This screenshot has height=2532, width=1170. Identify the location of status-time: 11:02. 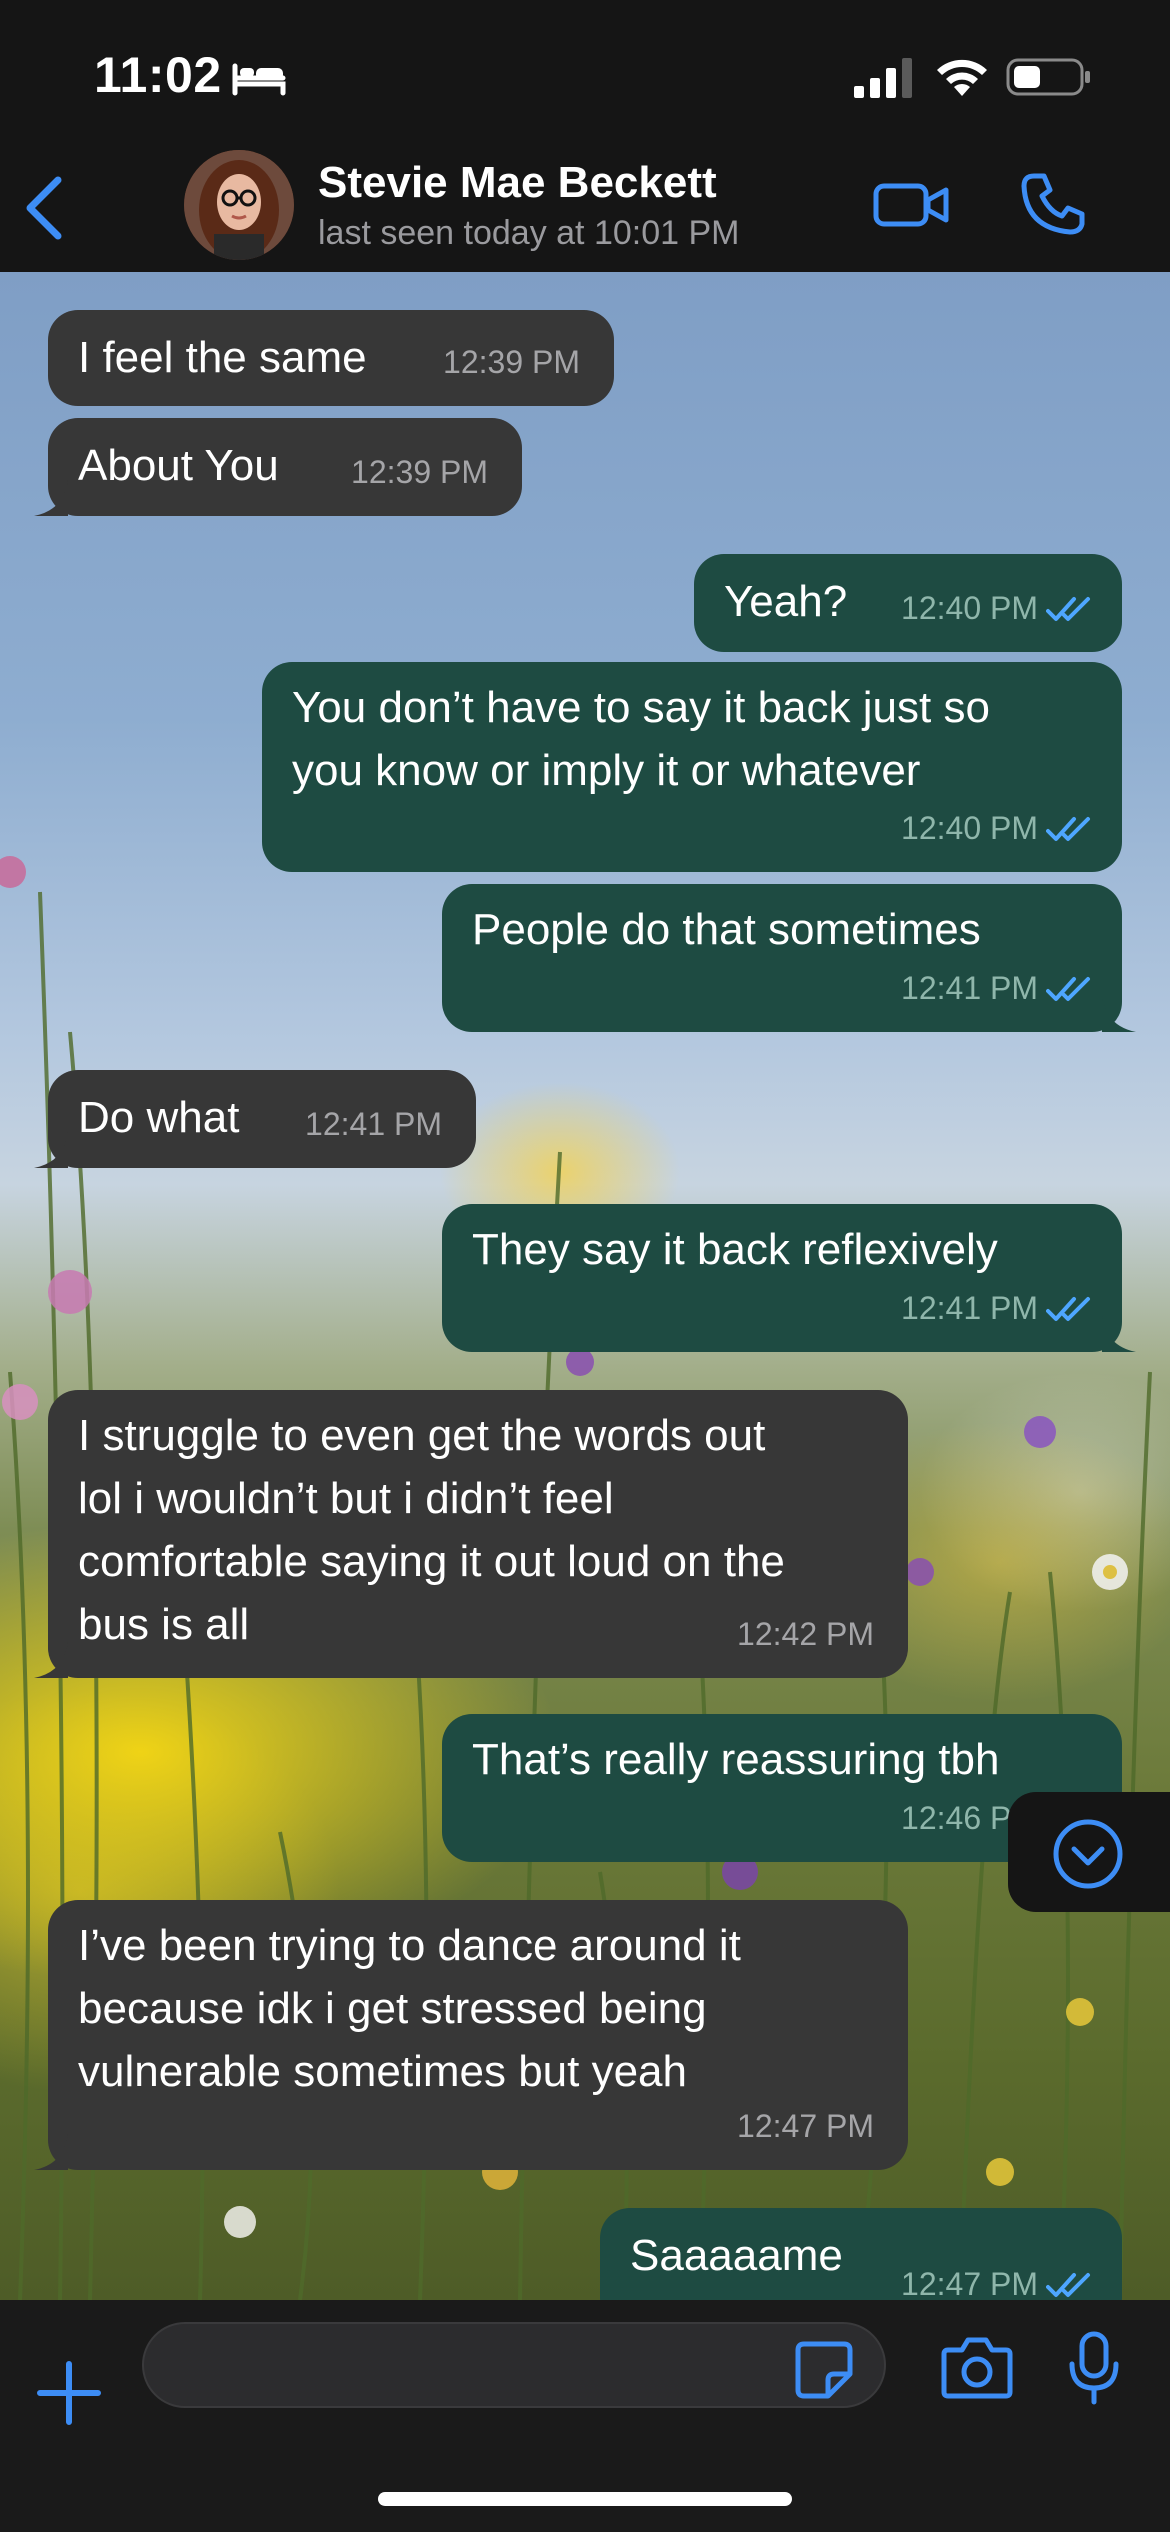
(158, 75).